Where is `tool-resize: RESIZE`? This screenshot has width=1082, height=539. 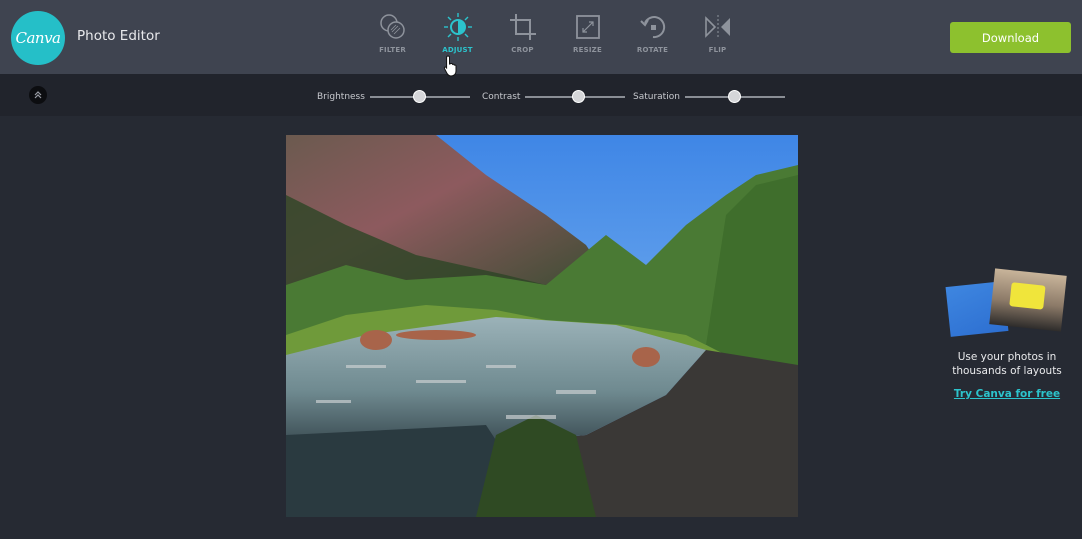 tool-resize: RESIZE is located at coordinates (587, 37).